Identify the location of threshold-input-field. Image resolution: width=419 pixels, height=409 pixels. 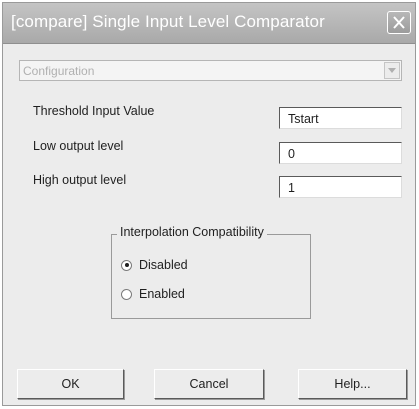
(340, 118).